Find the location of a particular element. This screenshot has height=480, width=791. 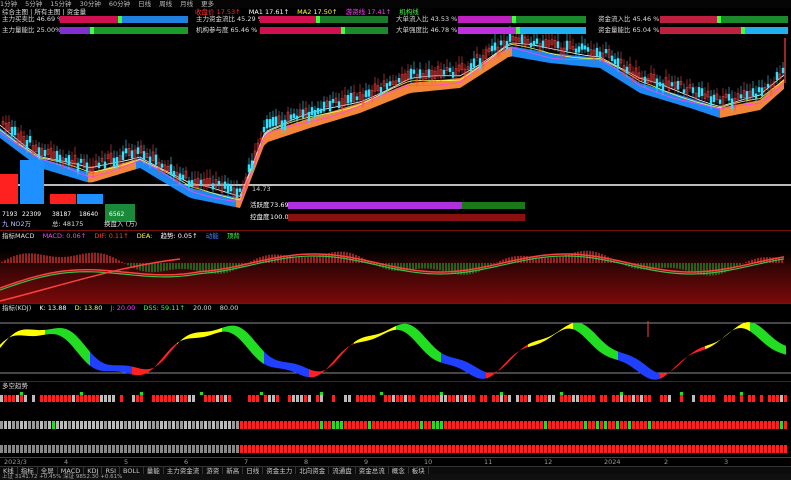

flow-box-5-value: 6562 is located at coordinates (117, 214).